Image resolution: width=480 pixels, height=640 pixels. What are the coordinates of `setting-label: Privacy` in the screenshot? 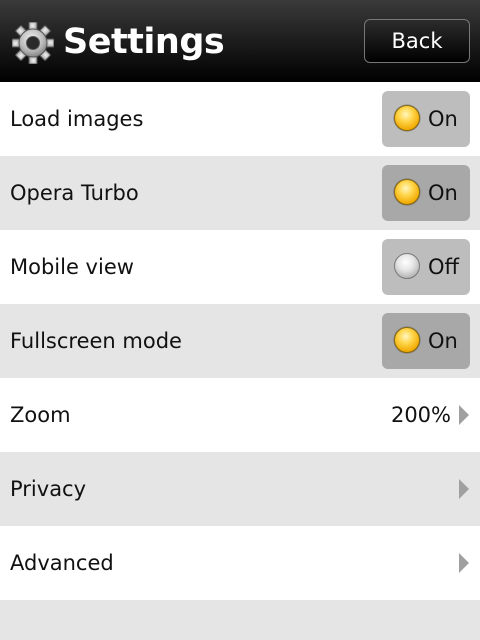 It's located at (48, 489).